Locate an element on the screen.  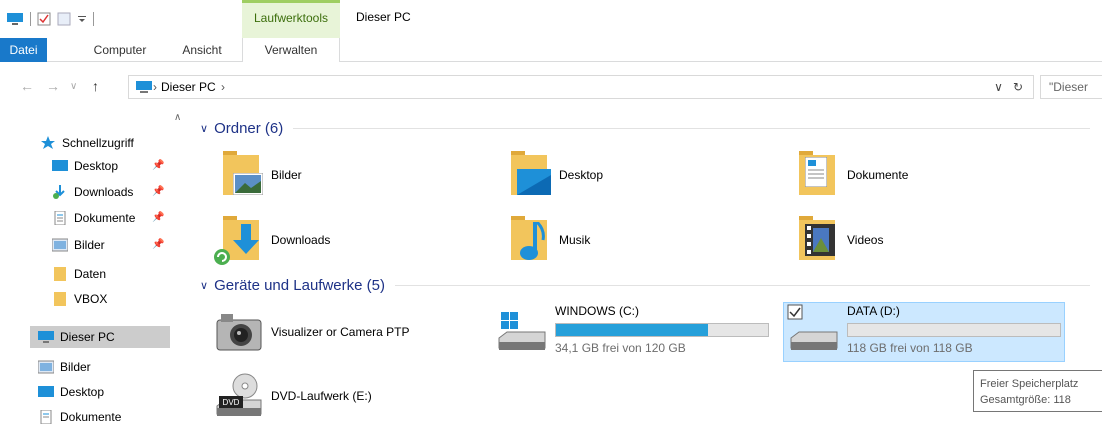
properties-icon is located at coordinates (44, 19).